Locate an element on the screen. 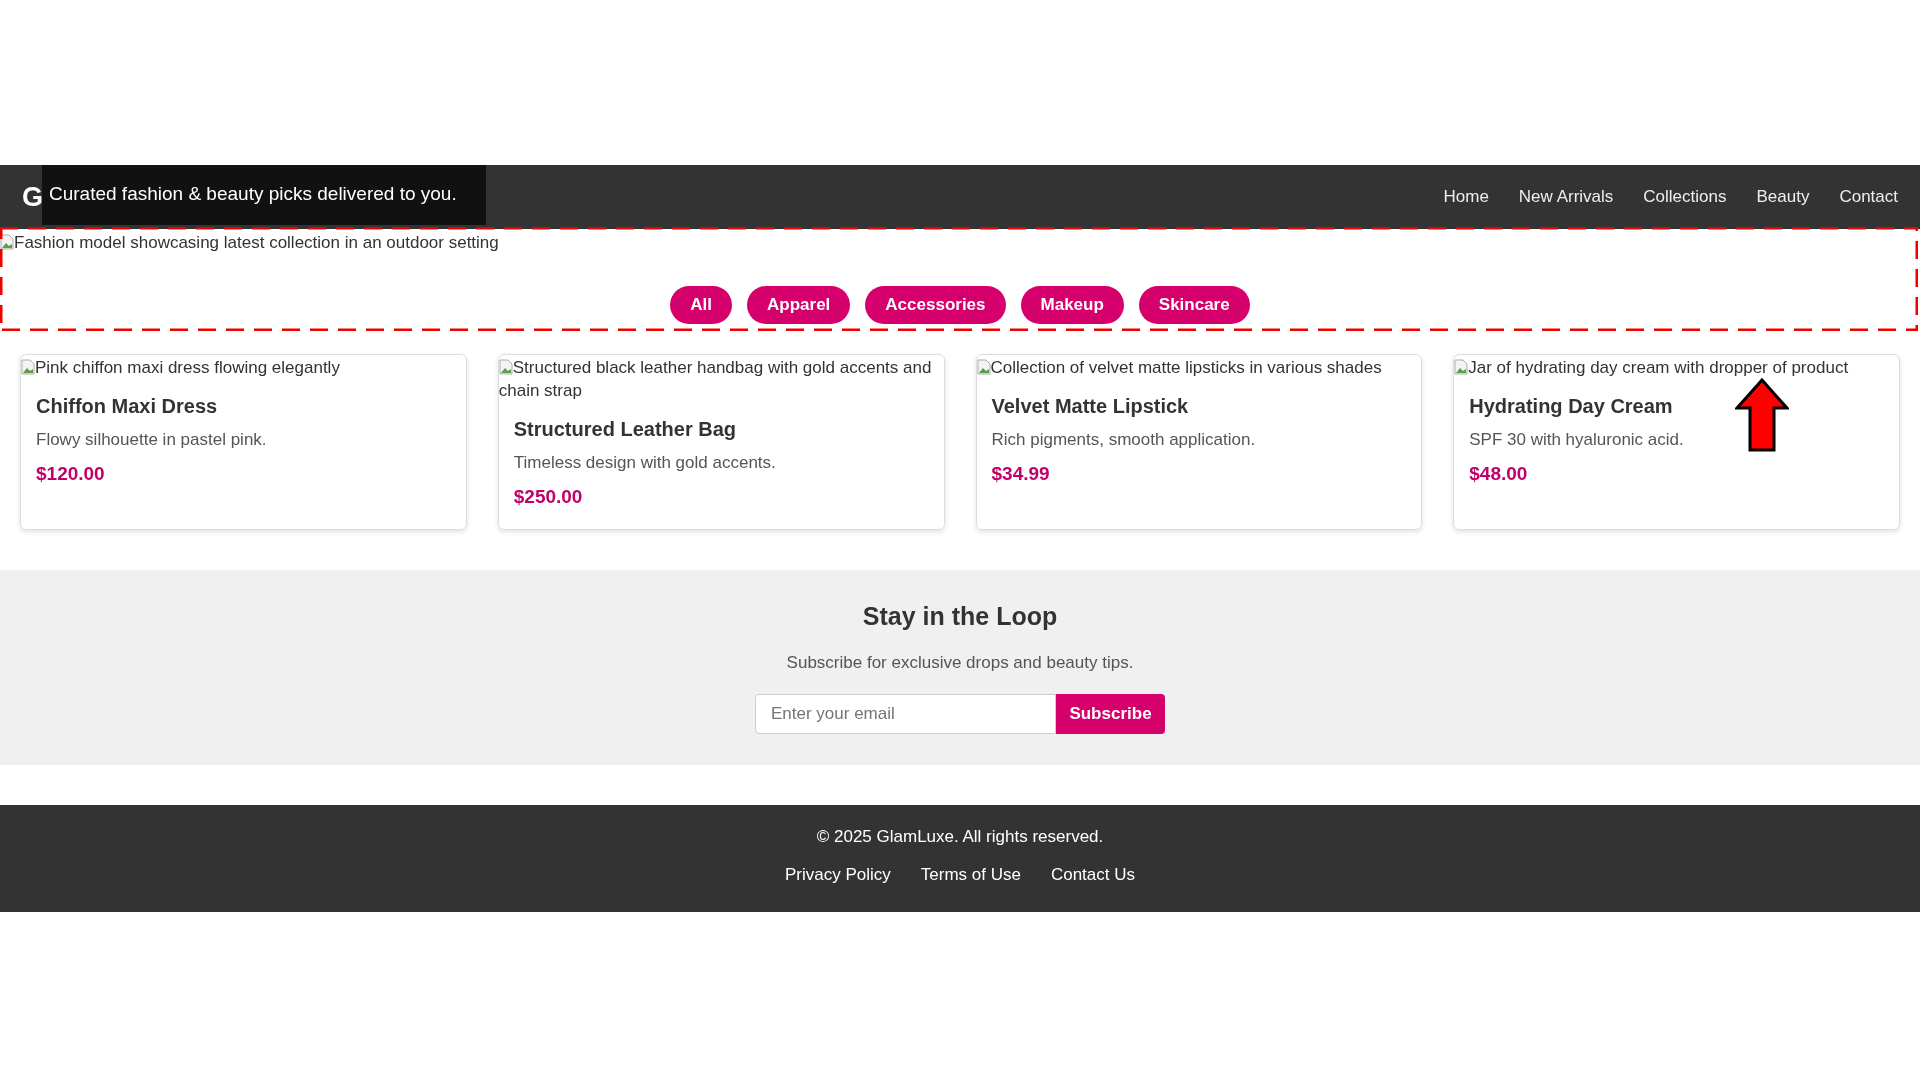 The height and width of the screenshot is (1080, 1920). filter-button: Skincare is located at coordinates (1194, 305).